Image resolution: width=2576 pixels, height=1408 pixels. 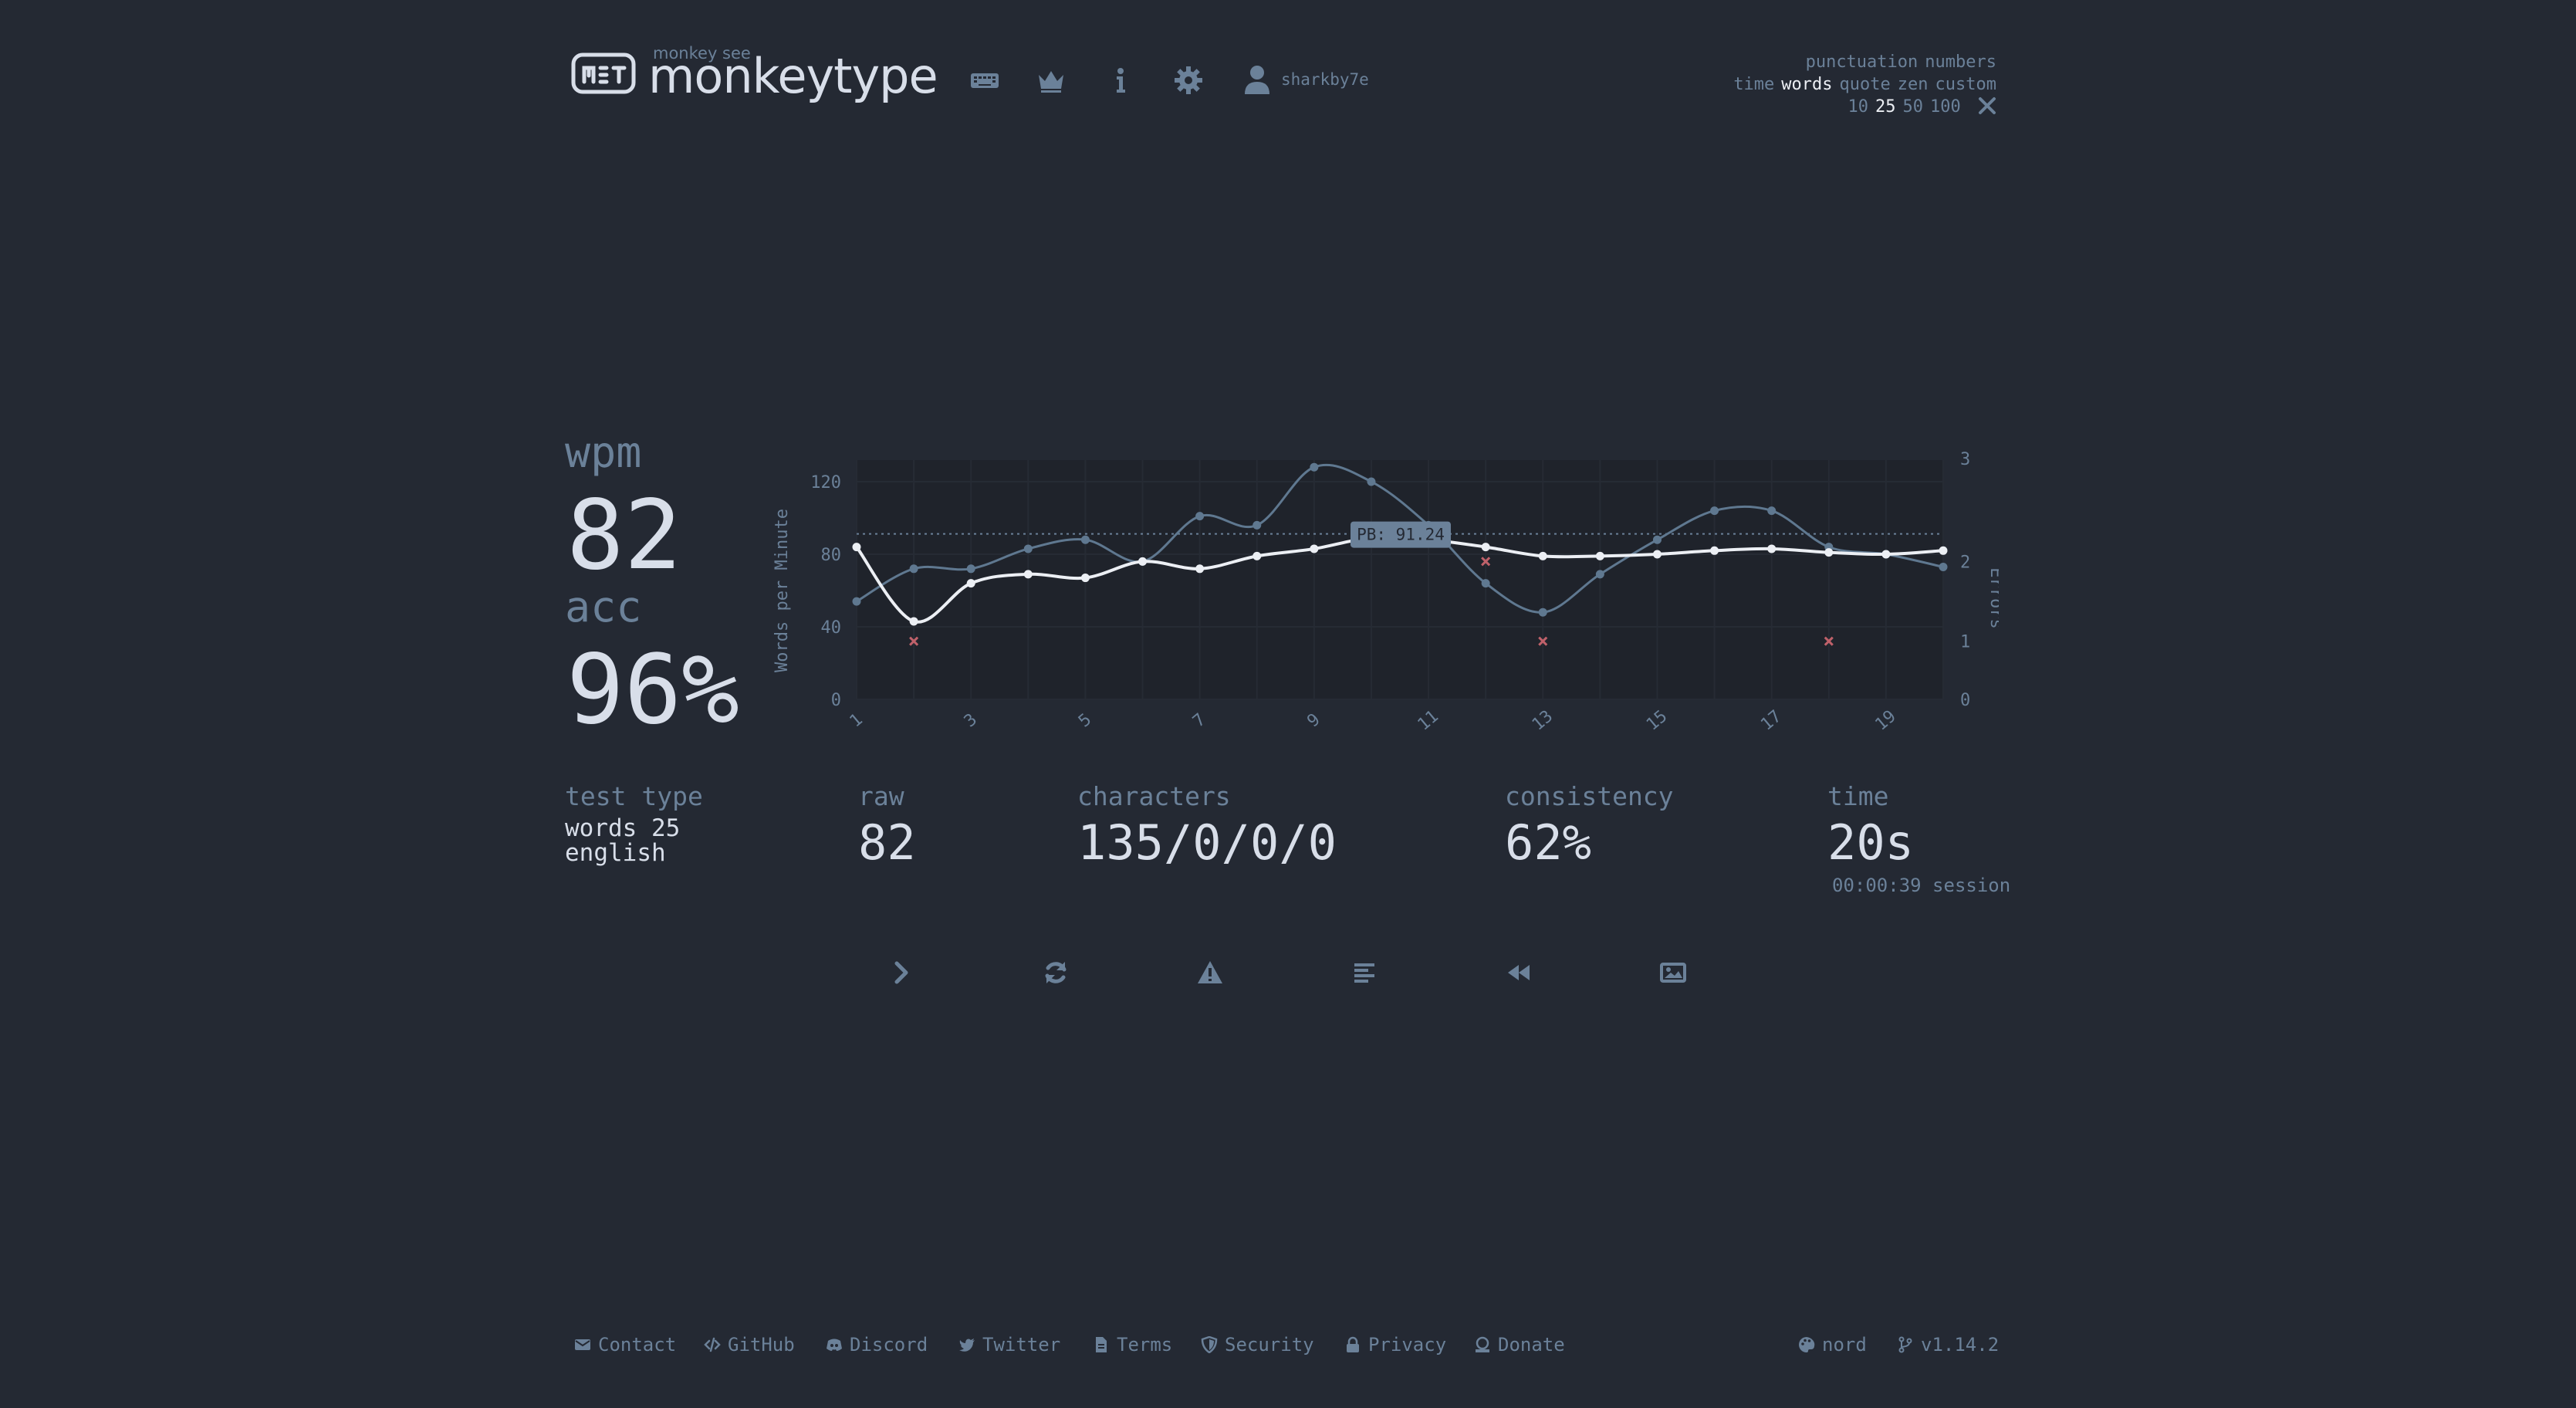 What do you see at coordinates (1210, 972) in the screenshot?
I see `report-button` at bounding box center [1210, 972].